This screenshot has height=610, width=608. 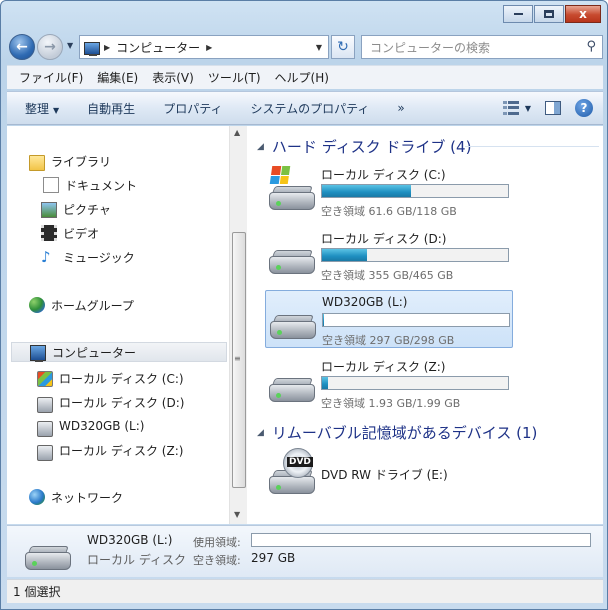 I want to click on sidebar-item-drive-z: ローカル ディスク (Z:), so click(x=110, y=450).